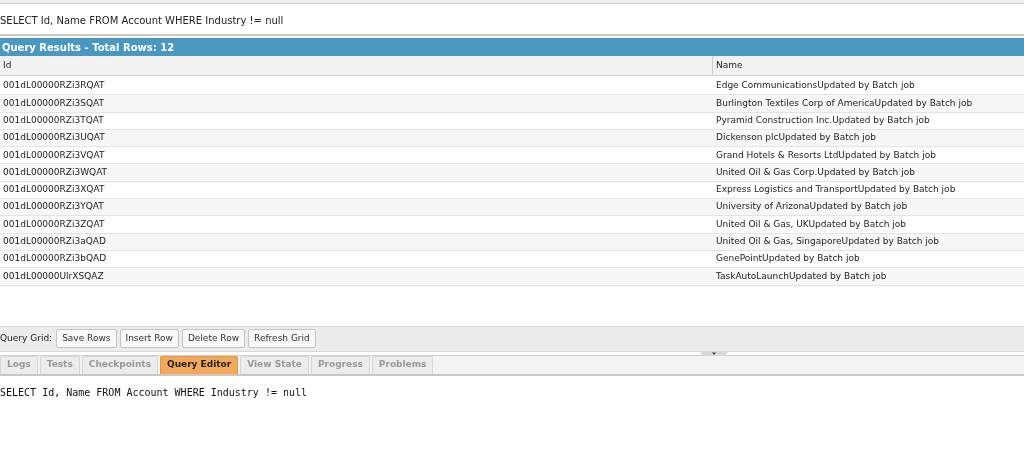 The height and width of the screenshot is (464, 1024). What do you see at coordinates (88, 47) in the screenshot?
I see `results-title: Query Results - Total Rows: 12` at bounding box center [88, 47].